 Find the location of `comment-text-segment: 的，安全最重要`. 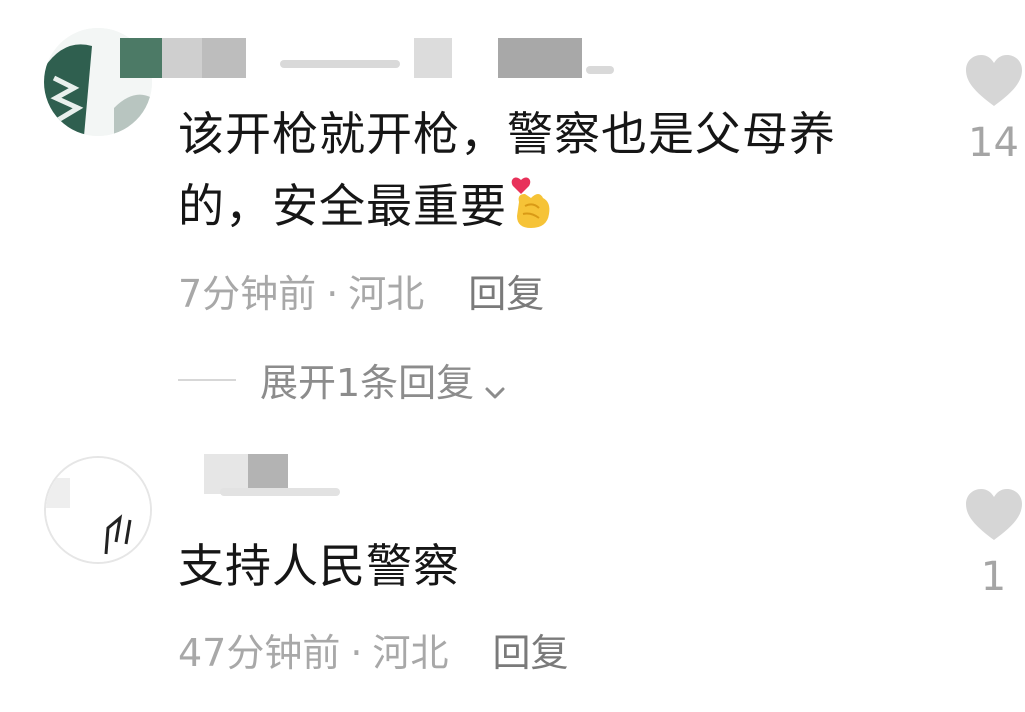

comment-text-segment: 的，安全最重要 is located at coordinates (342, 206).